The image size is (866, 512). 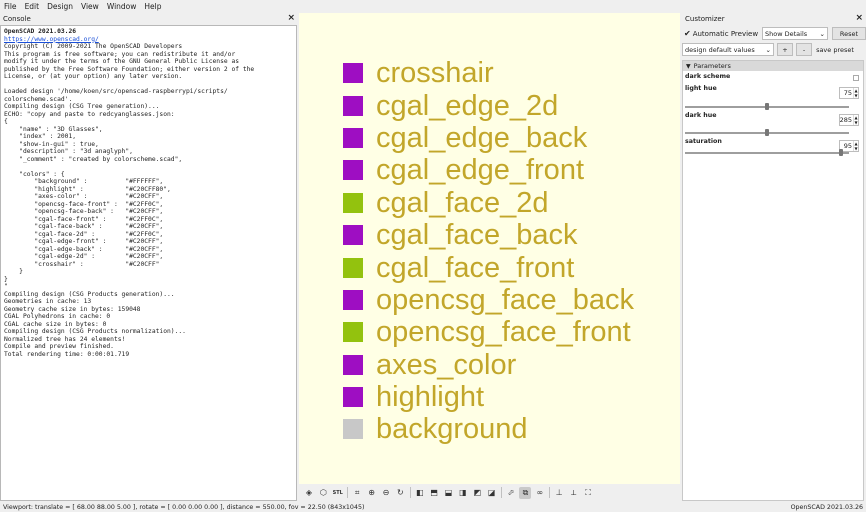 What do you see at coordinates (847, 146) in the screenshot?
I see `spin-value: 95` at bounding box center [847, 146].